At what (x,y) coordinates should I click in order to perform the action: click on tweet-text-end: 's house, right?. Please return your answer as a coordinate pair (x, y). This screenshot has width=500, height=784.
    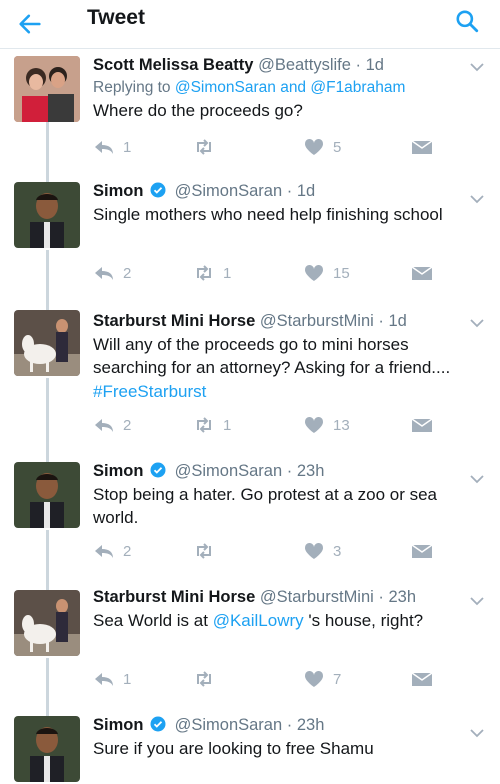
    Looking at the image, I should click on (363, 620).